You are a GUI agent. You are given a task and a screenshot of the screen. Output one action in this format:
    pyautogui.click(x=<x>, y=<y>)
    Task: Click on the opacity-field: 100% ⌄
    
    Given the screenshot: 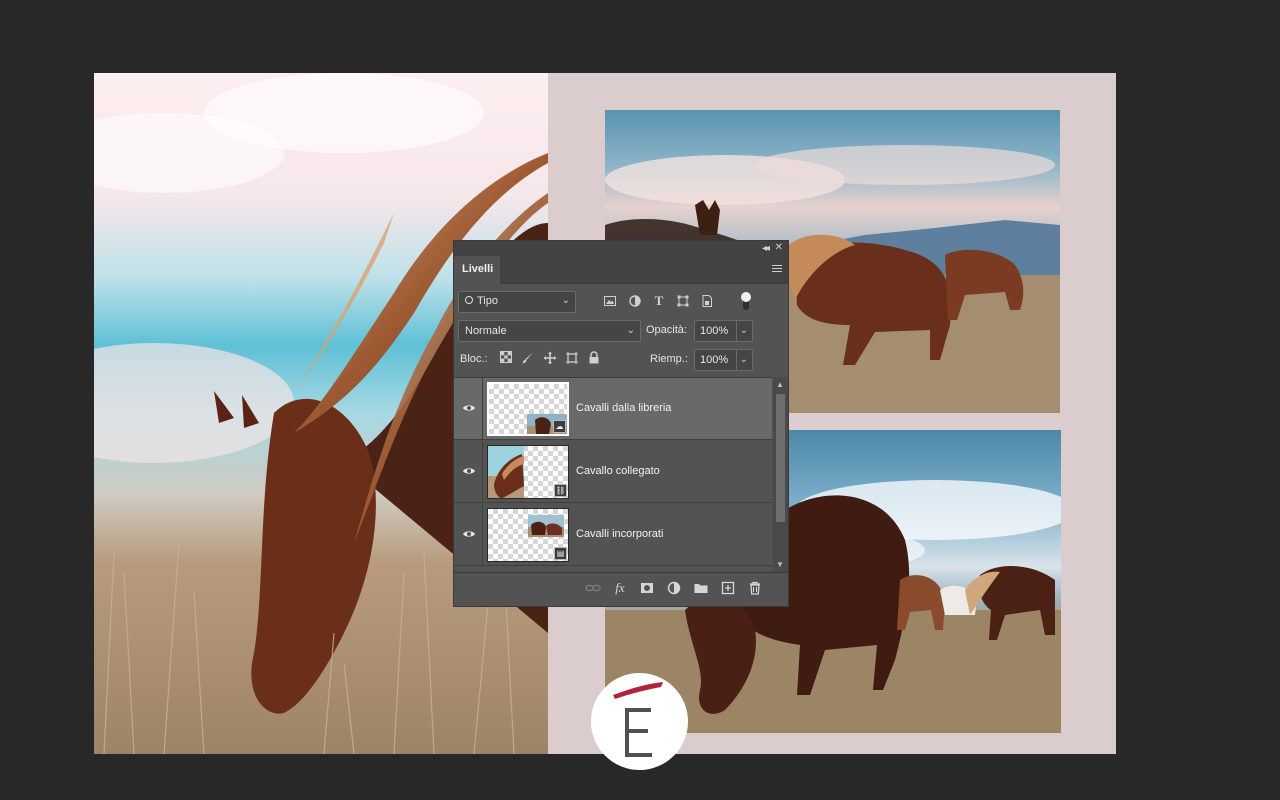 What is the action you would take?
    pyautogui.click(x=723, y=331)
    